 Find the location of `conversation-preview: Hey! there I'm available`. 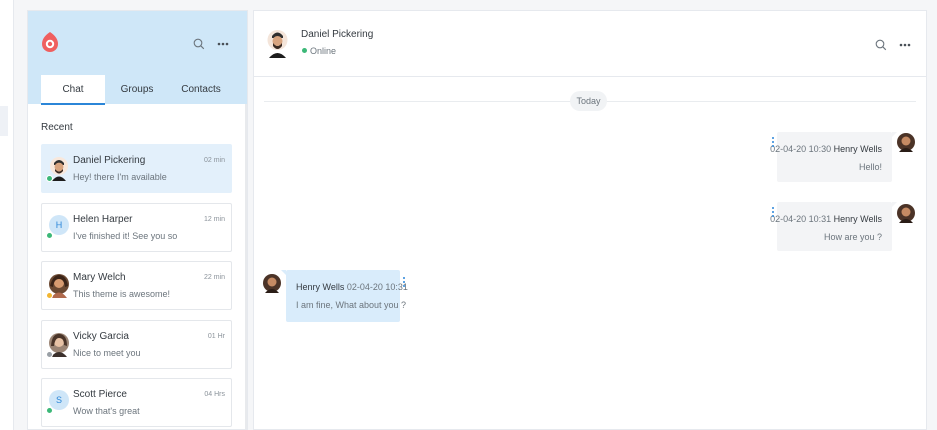

conversation-preview: Hey! there I'm available is located at coordinates (120, 177).